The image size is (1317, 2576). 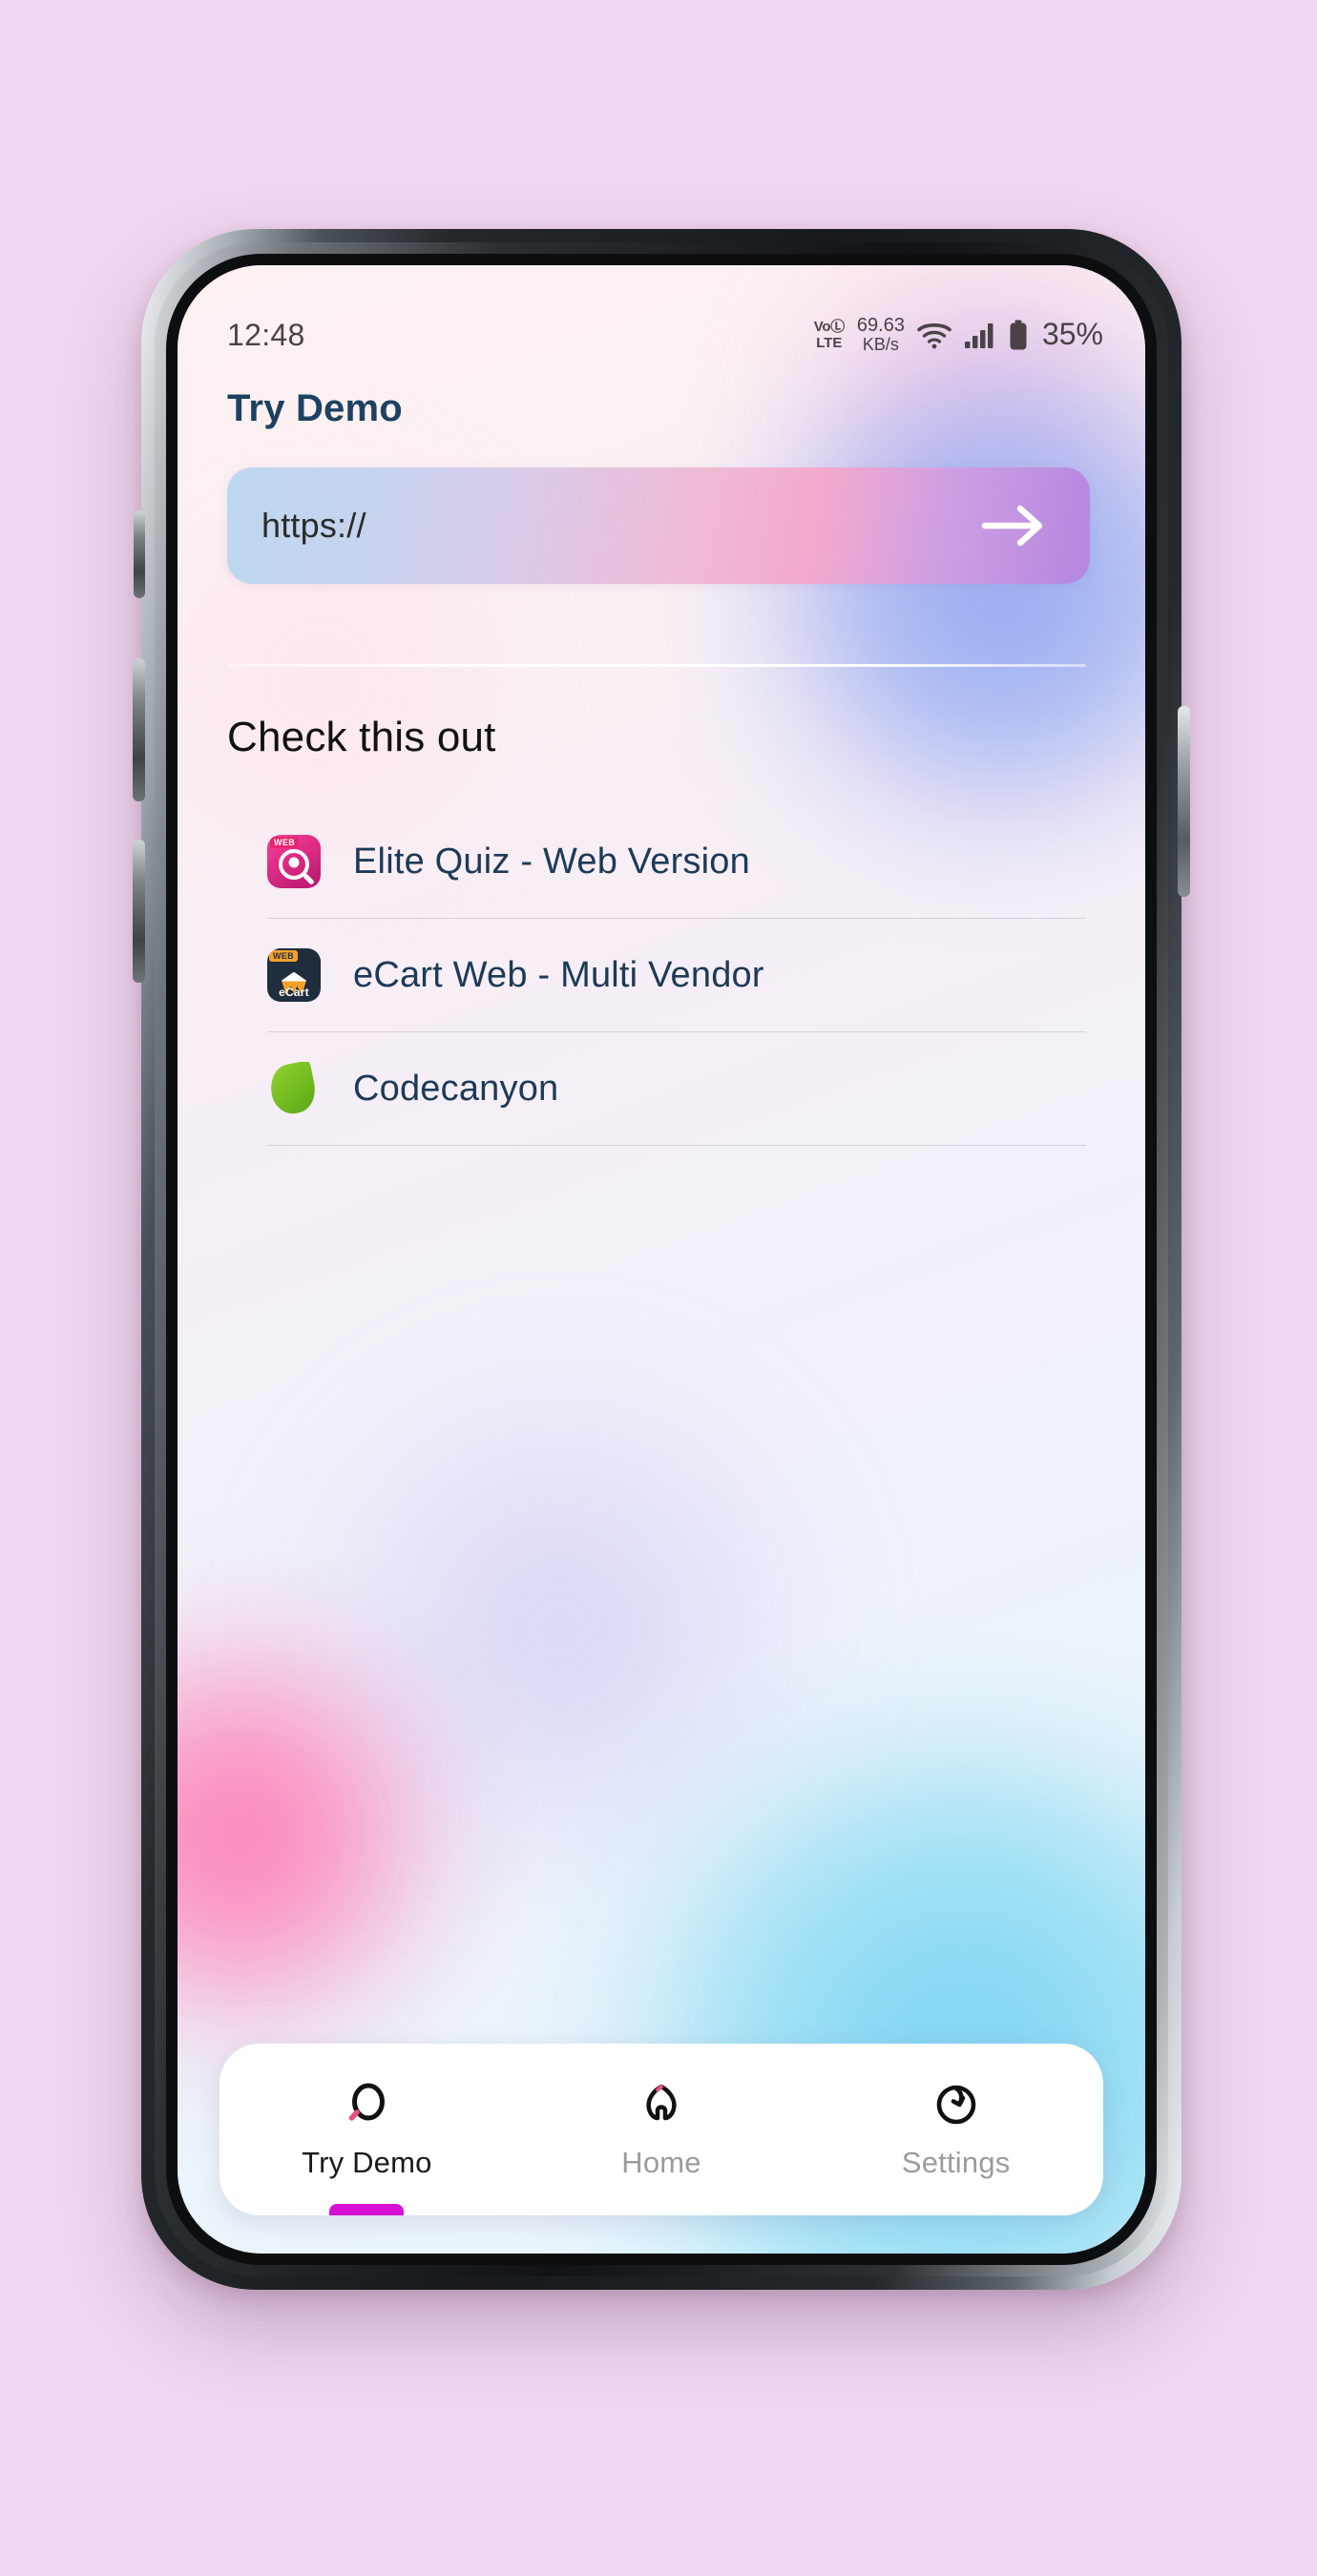 I want to click on elite-quiz-app-icon: WEB, so click(x=294, y=861).